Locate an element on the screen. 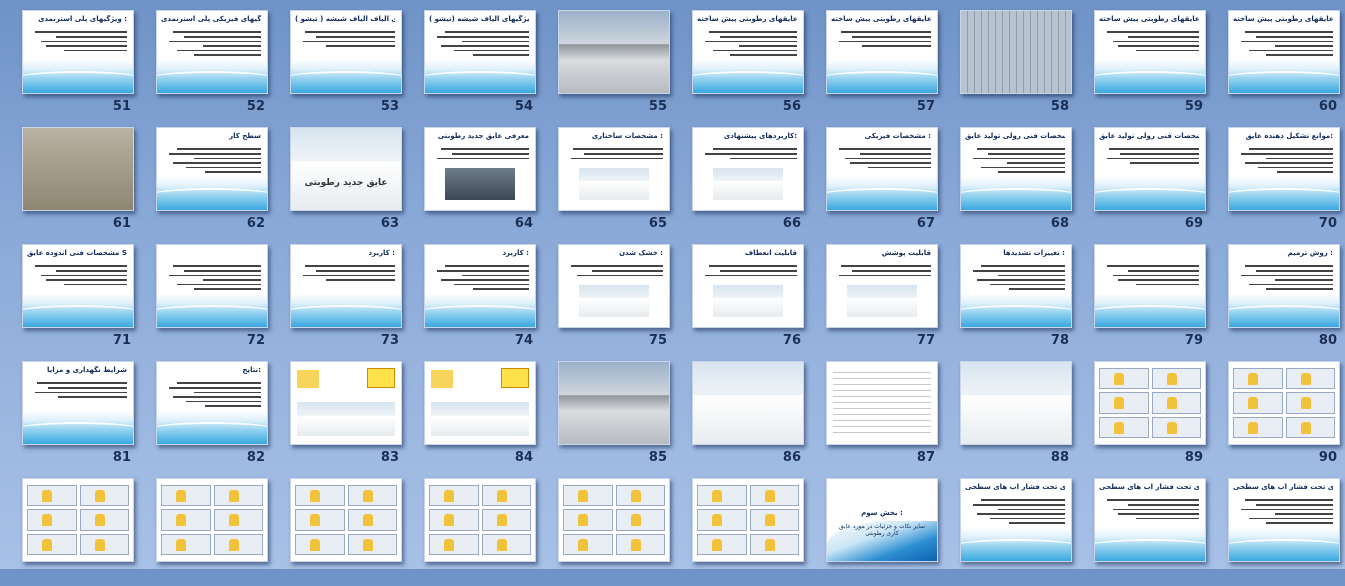 The image size is (1345, 586). slide-number: 83 is located at coordinates (389, 457).